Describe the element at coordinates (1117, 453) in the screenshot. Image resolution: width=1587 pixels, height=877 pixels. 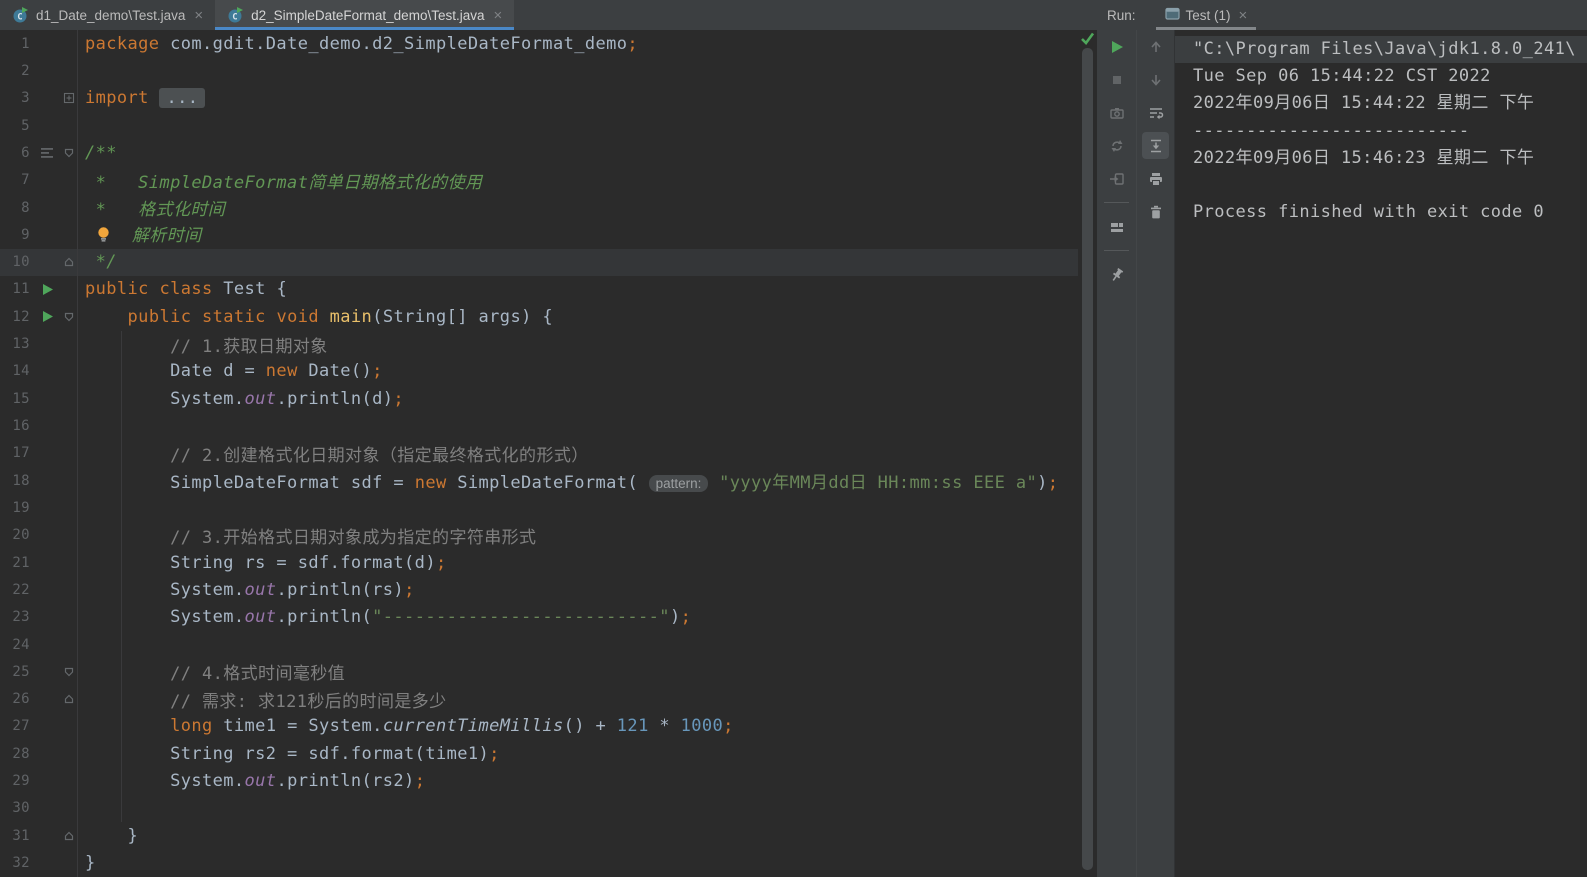
I see `run-toolbar-left` at that location.